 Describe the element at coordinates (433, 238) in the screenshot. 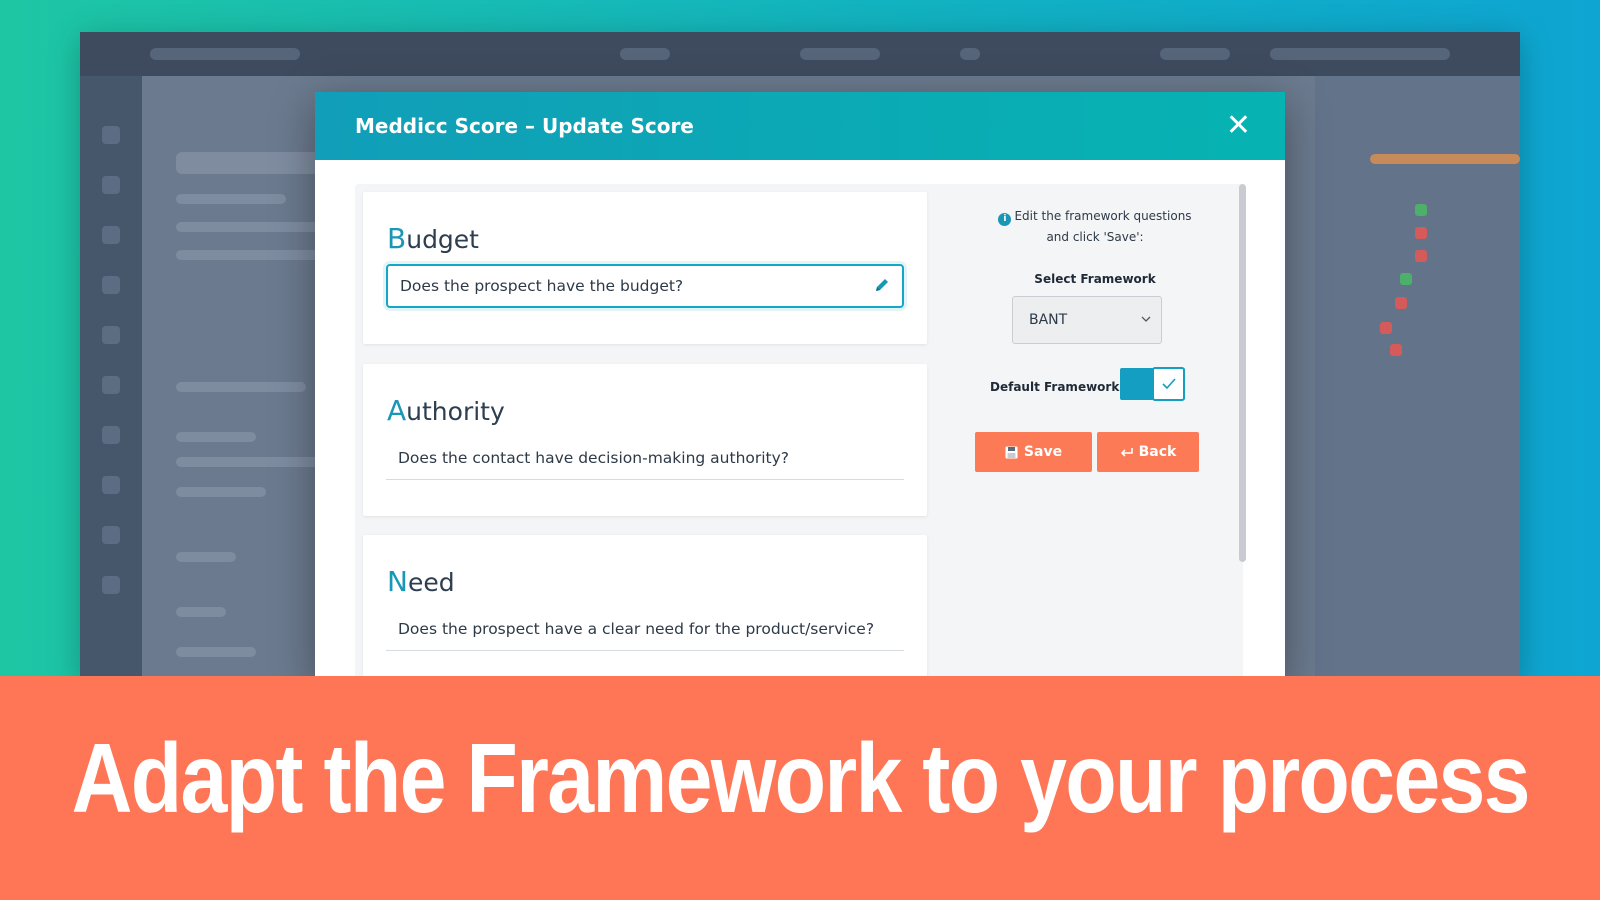

I see `card-heading: Budget` at that location.